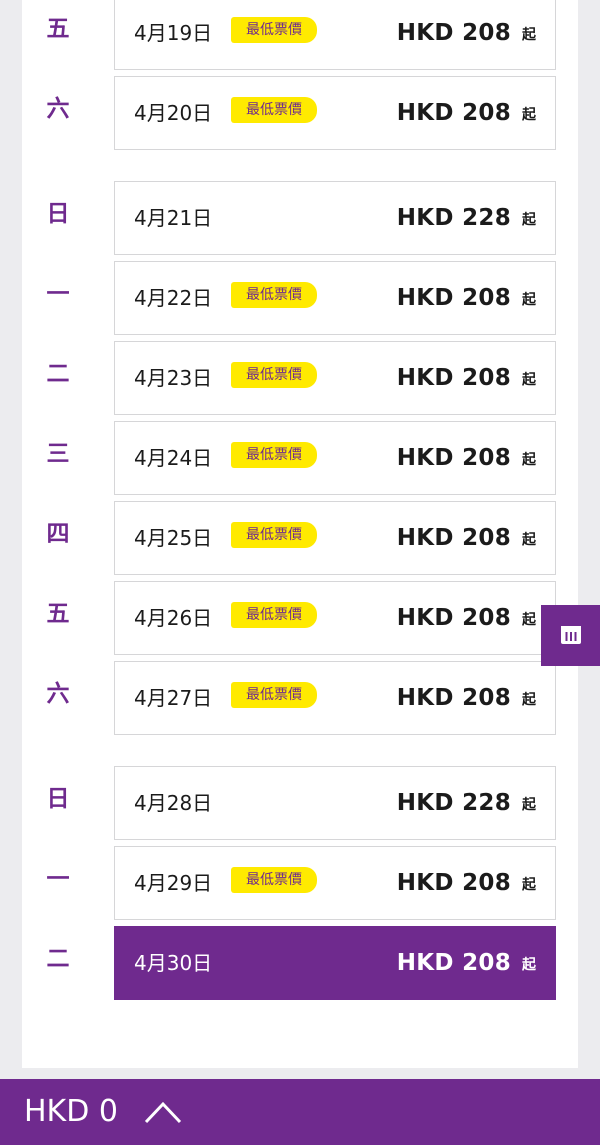 The height and width of the screenshot is (1145, 600). Describe the element at coordinates (173, 803) in the screenshot. I see `date-label: 4月28日` at that location.